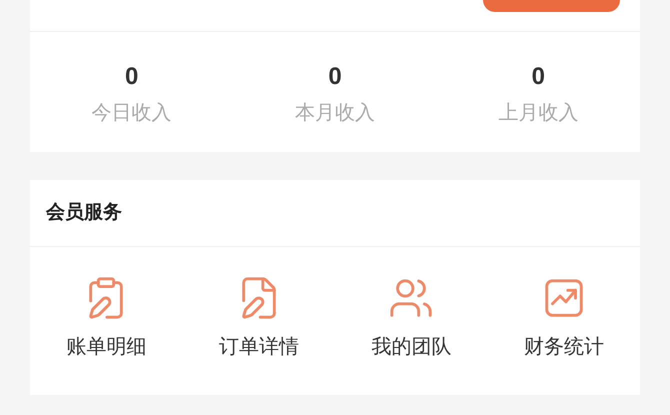 The width and height of the screenshot is (670, 415). Describe the element at coordinates (106, 316) in the screenshot. I see `service-item: 账单明细` at that location.